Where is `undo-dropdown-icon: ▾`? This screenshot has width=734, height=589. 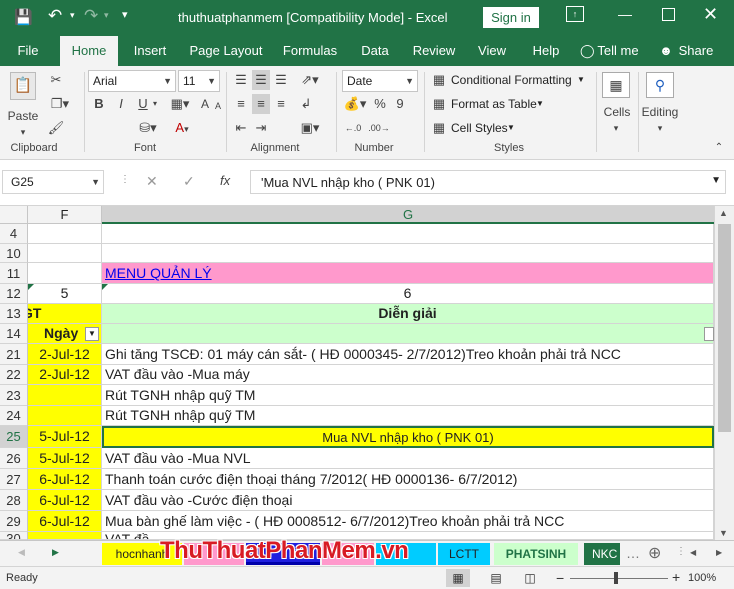
undo-dropdown-icon: ▾ is located at coordinates (72, 15).